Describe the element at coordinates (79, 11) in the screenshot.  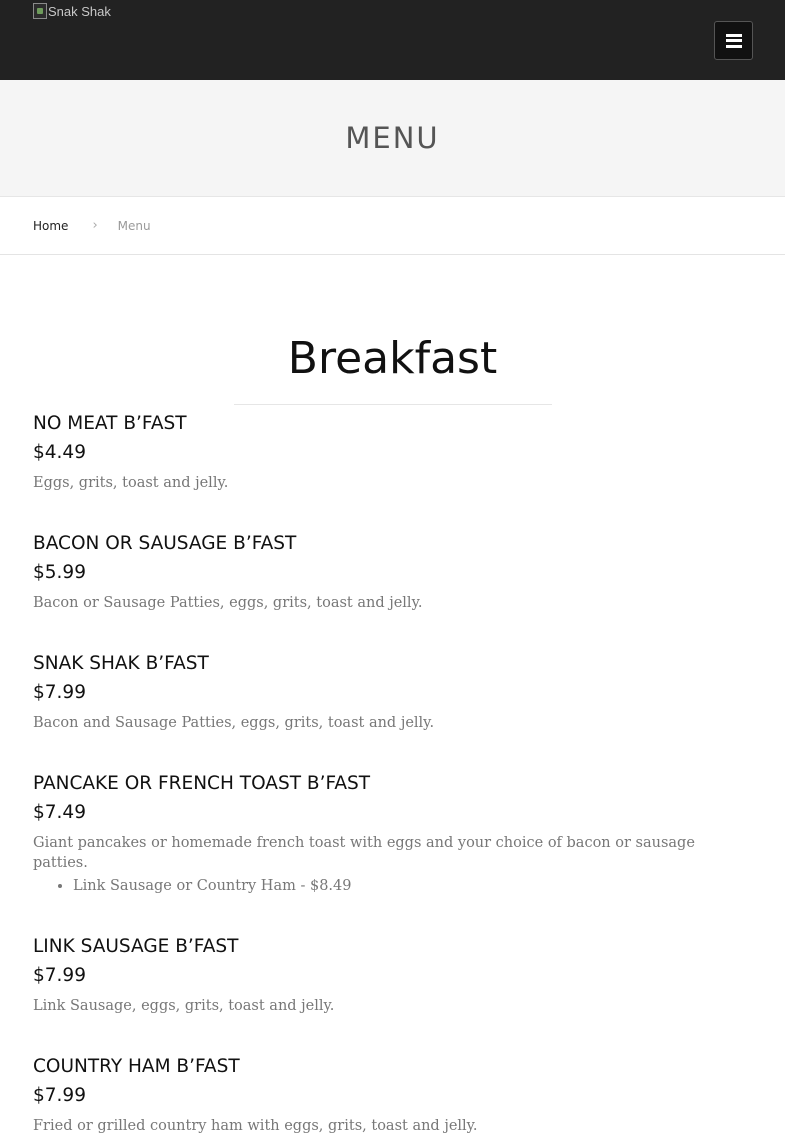
I see `logo-alt-text: Snak Shak` at that location.